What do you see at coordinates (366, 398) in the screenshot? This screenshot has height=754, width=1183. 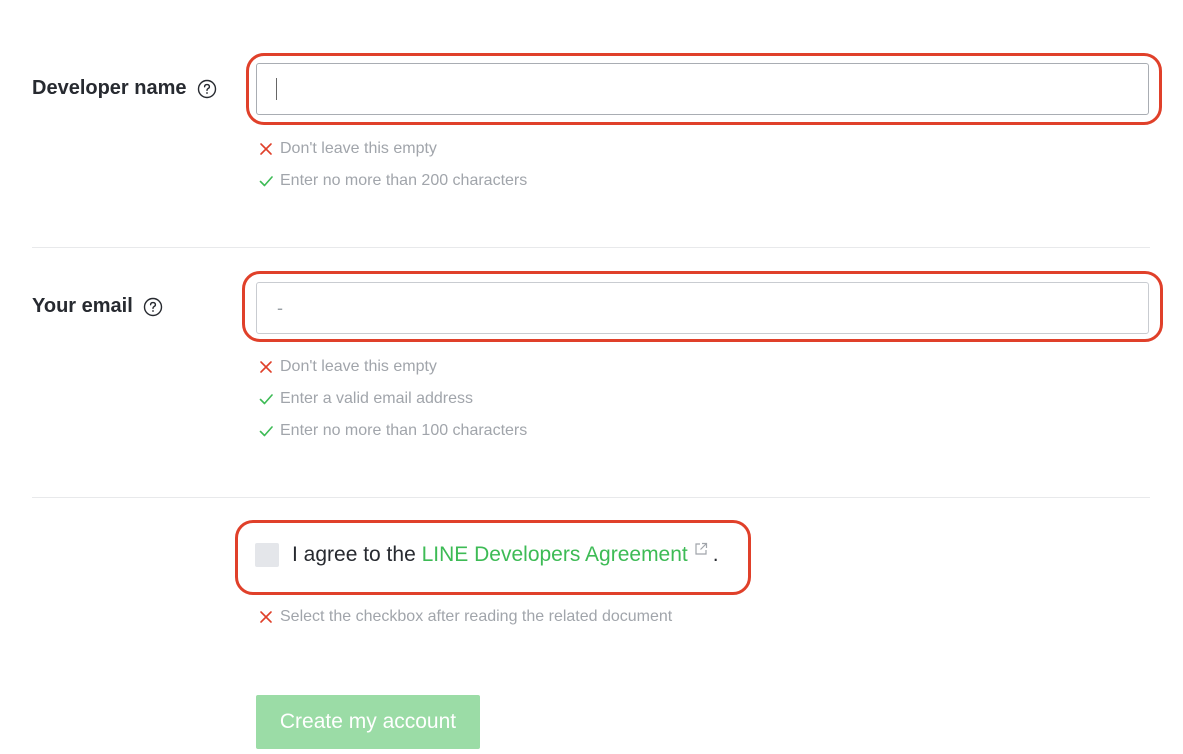 I see `email-rule-2: Enter a valid email address` at bounding box center [366, 398].